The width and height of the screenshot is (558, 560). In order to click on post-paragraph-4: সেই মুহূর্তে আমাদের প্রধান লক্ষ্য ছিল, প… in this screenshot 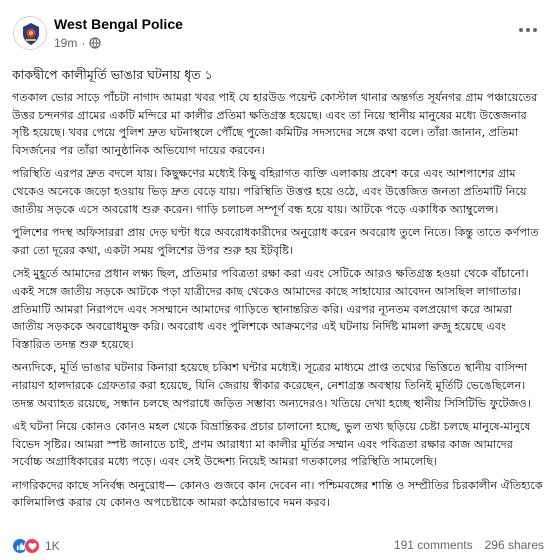, I will do `click(270, 309)`.